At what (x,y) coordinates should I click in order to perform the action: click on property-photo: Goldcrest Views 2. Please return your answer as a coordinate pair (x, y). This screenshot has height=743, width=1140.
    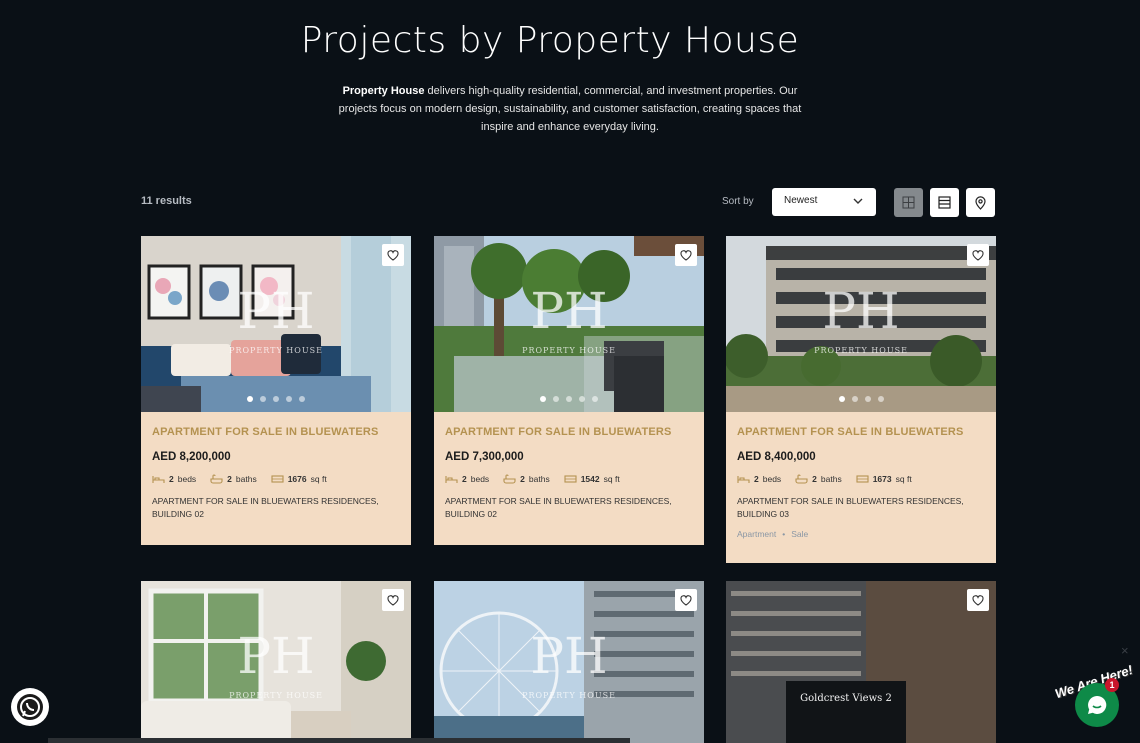
    Looking at the image, I should click on (861, 662).